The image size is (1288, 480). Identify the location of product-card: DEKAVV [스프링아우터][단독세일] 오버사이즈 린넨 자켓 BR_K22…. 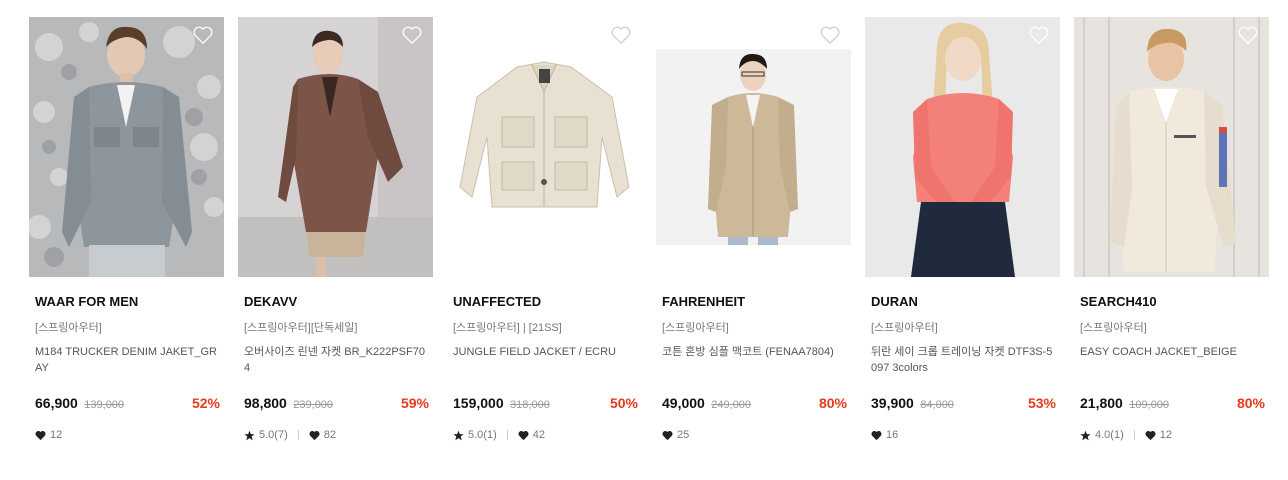
(335, 229).